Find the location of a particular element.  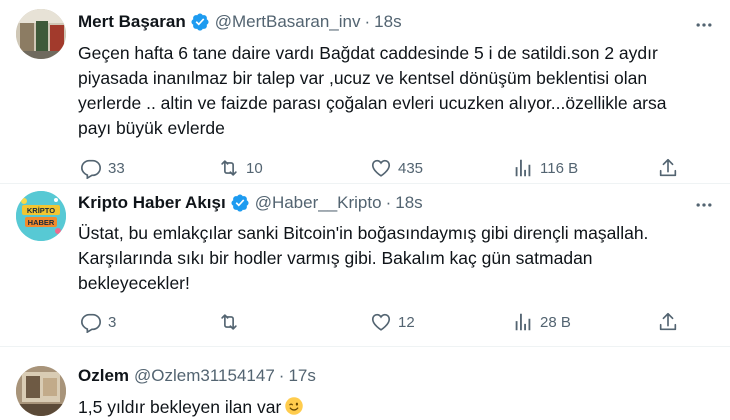

display-name: Kripto Haber Akışı is located at coordinates (152, 203).